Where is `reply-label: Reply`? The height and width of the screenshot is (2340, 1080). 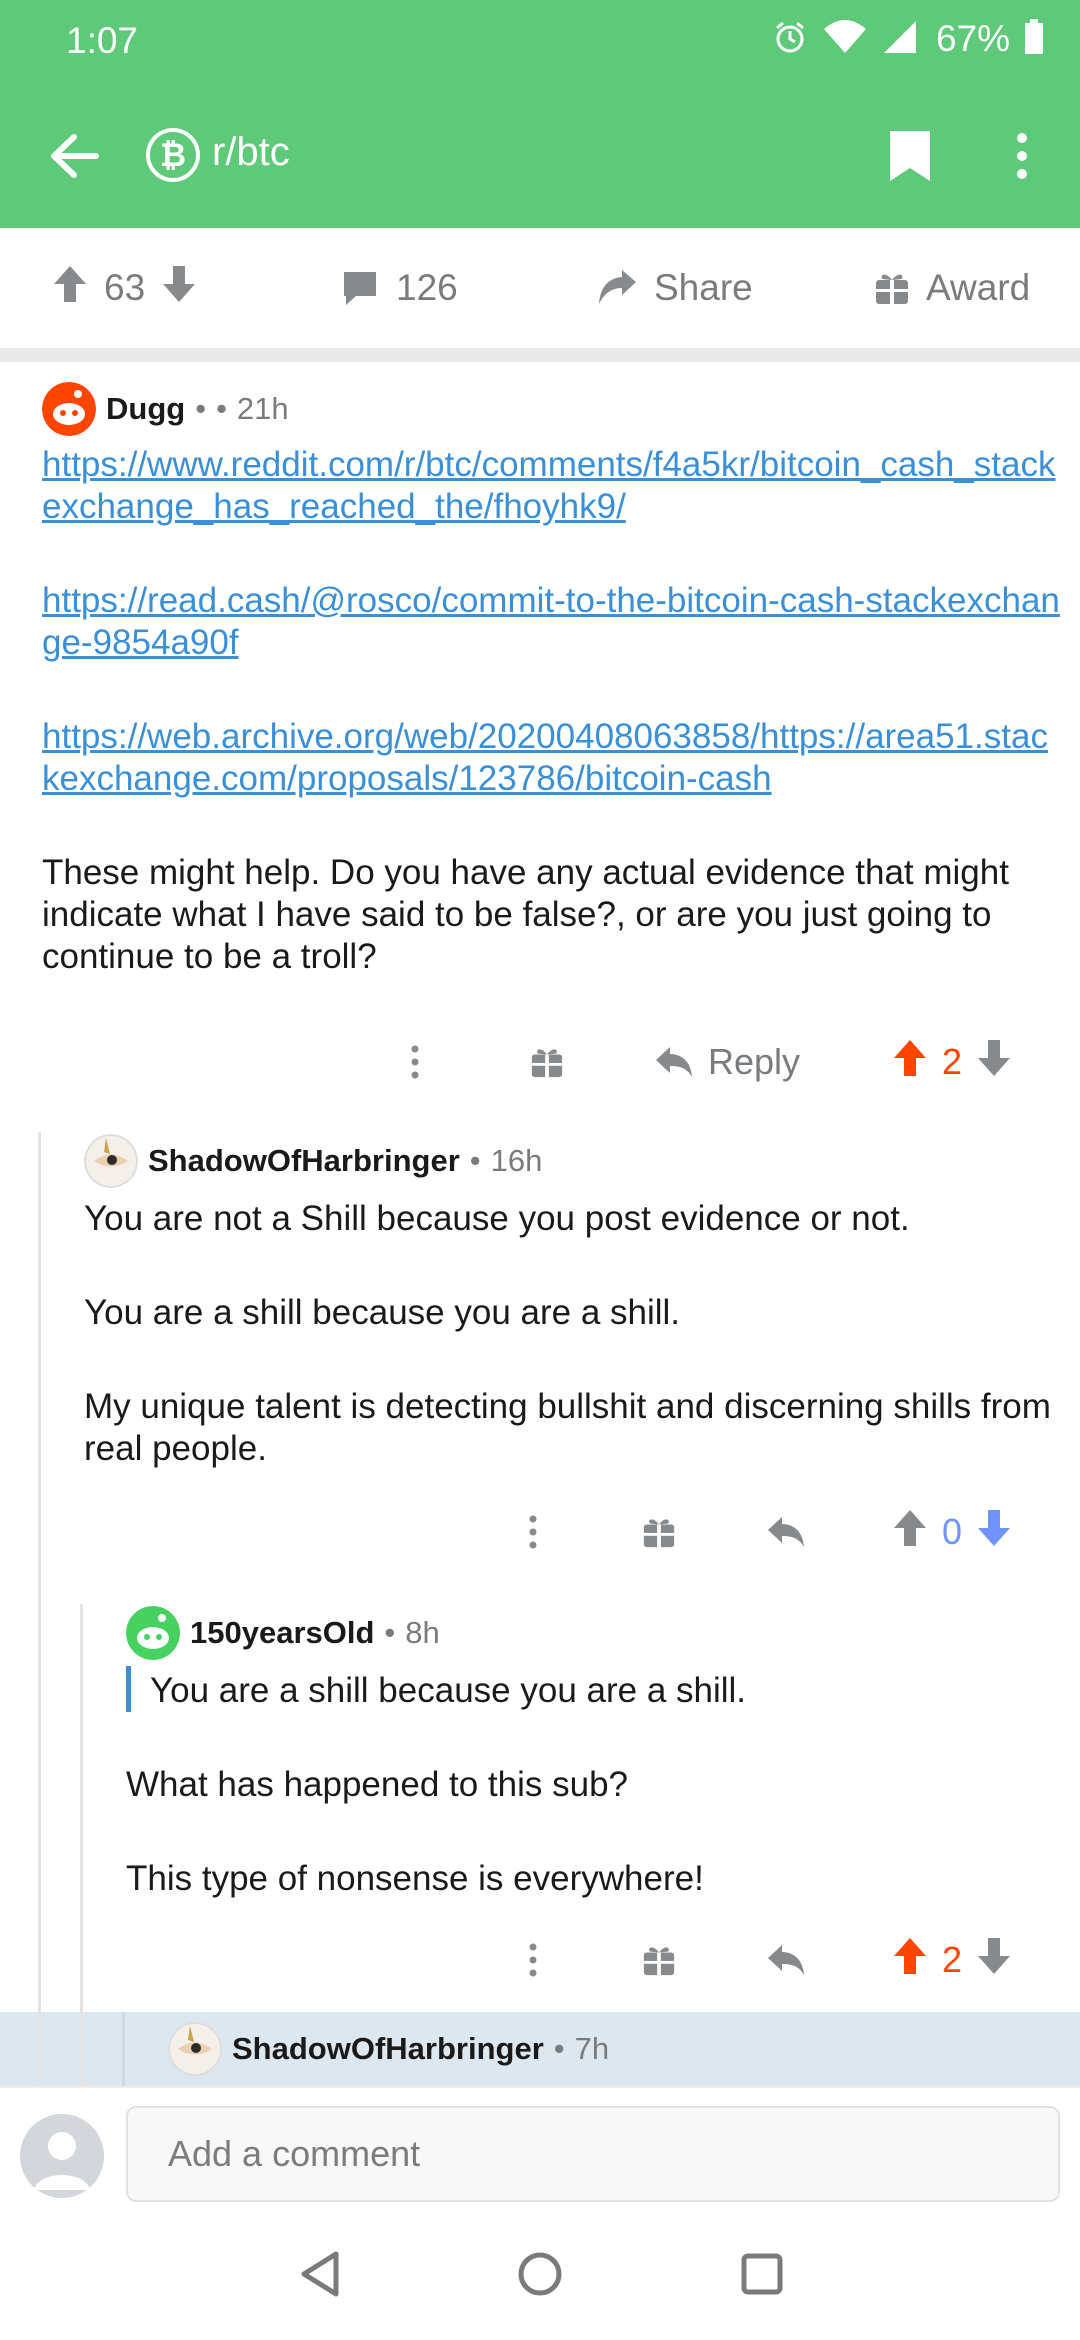 reply-label: Reply is located at coordinates (754, 1061).